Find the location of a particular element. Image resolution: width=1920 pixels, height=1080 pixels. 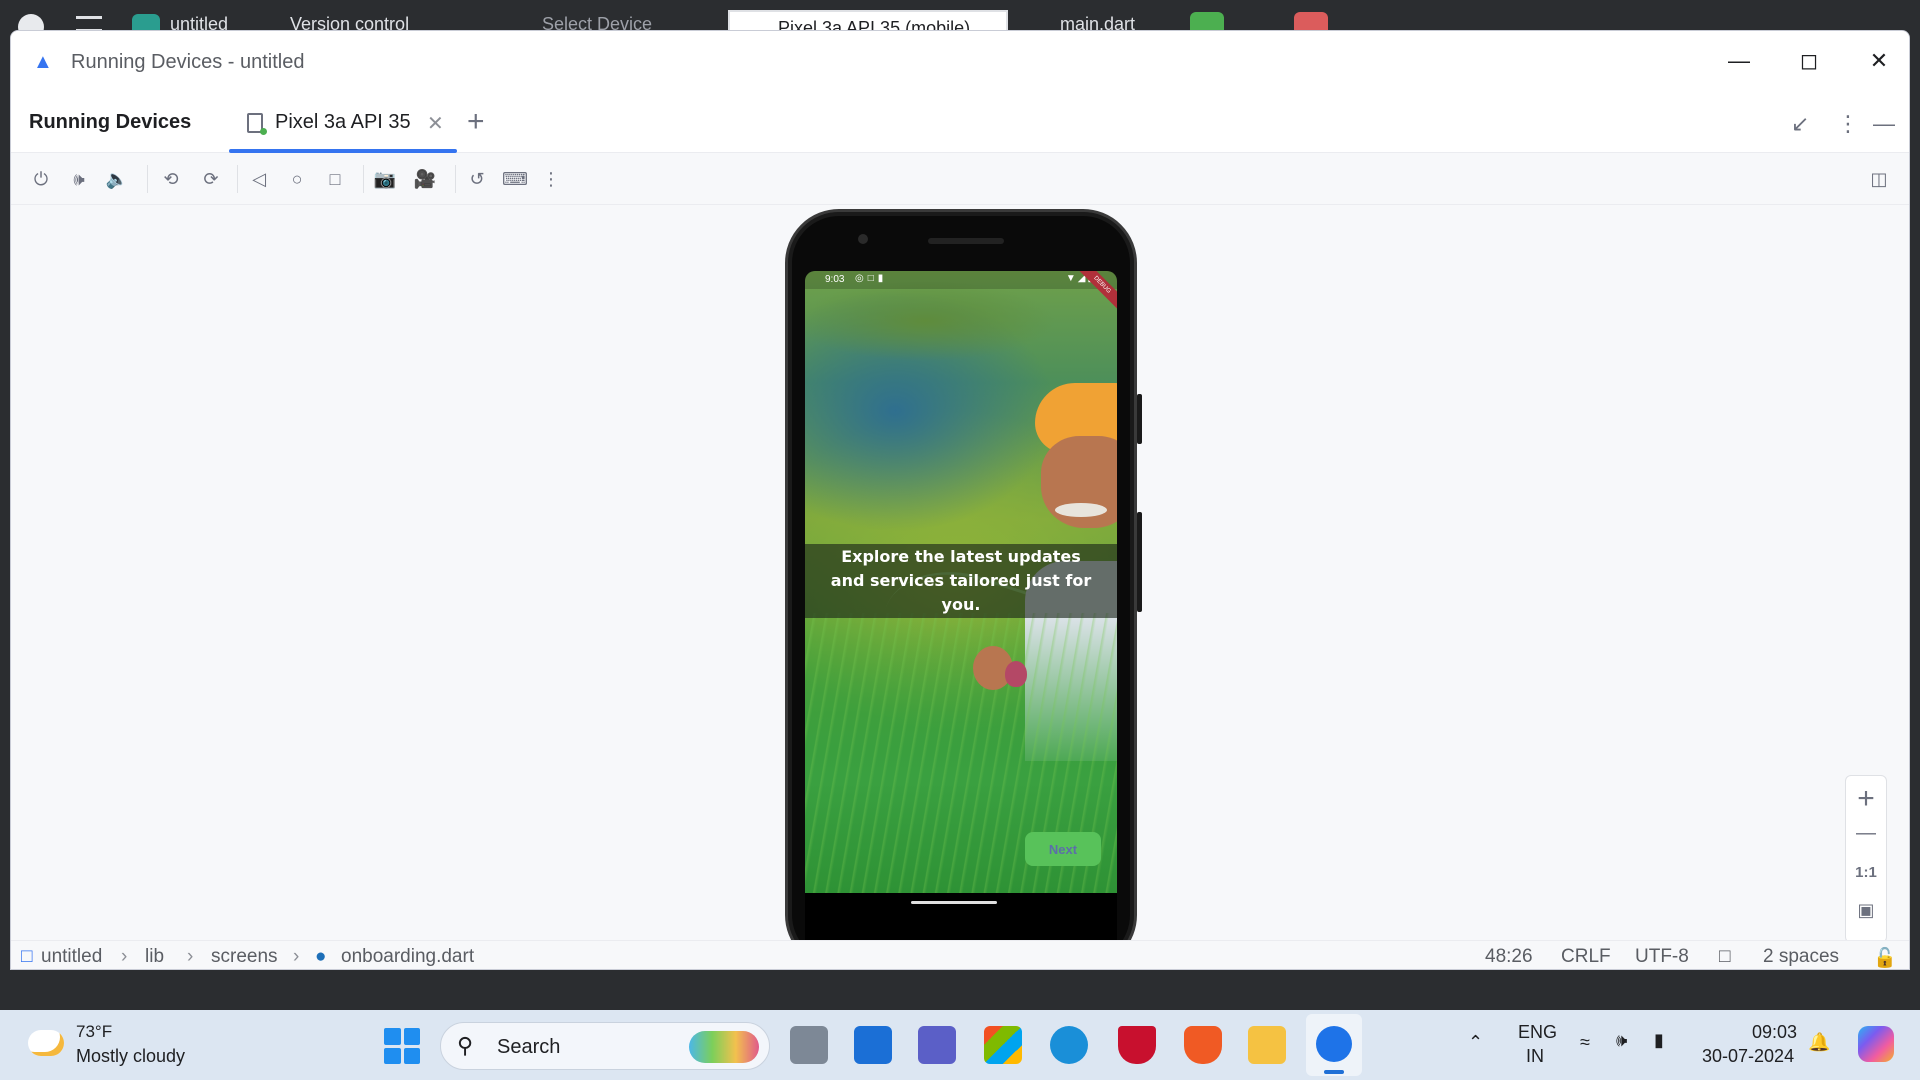

panel-options-icon: ⋮ is located at coordinates (1848, 124).